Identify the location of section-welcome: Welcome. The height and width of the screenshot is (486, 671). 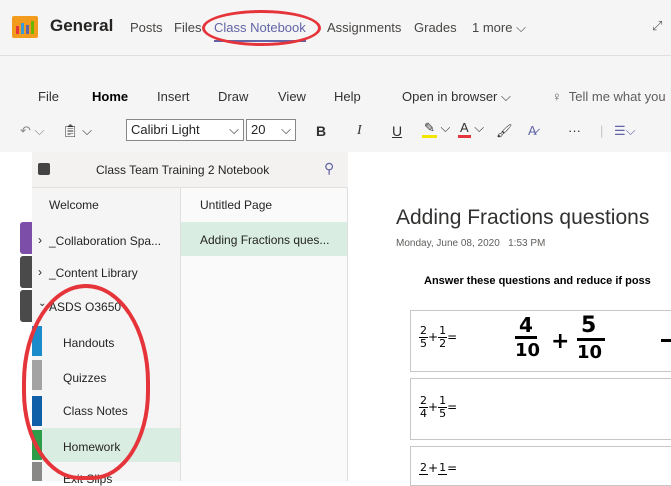
(74, 205).